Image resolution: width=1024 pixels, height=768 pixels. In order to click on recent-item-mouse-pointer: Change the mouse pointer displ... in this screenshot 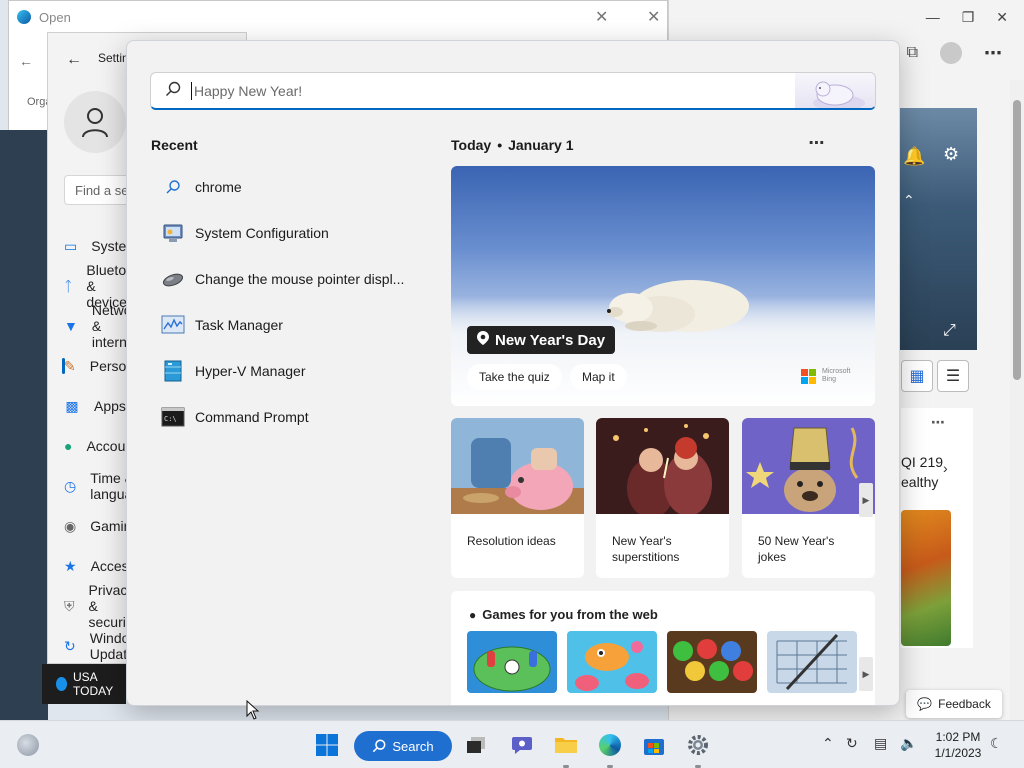, I will do `click(283, 279)`.